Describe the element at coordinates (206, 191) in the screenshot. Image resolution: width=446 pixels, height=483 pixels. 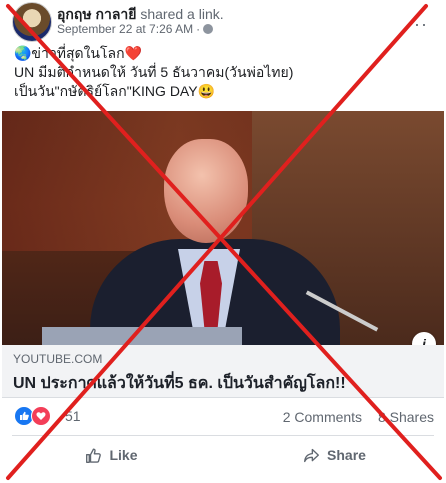
I see `speaker-head` at that location.